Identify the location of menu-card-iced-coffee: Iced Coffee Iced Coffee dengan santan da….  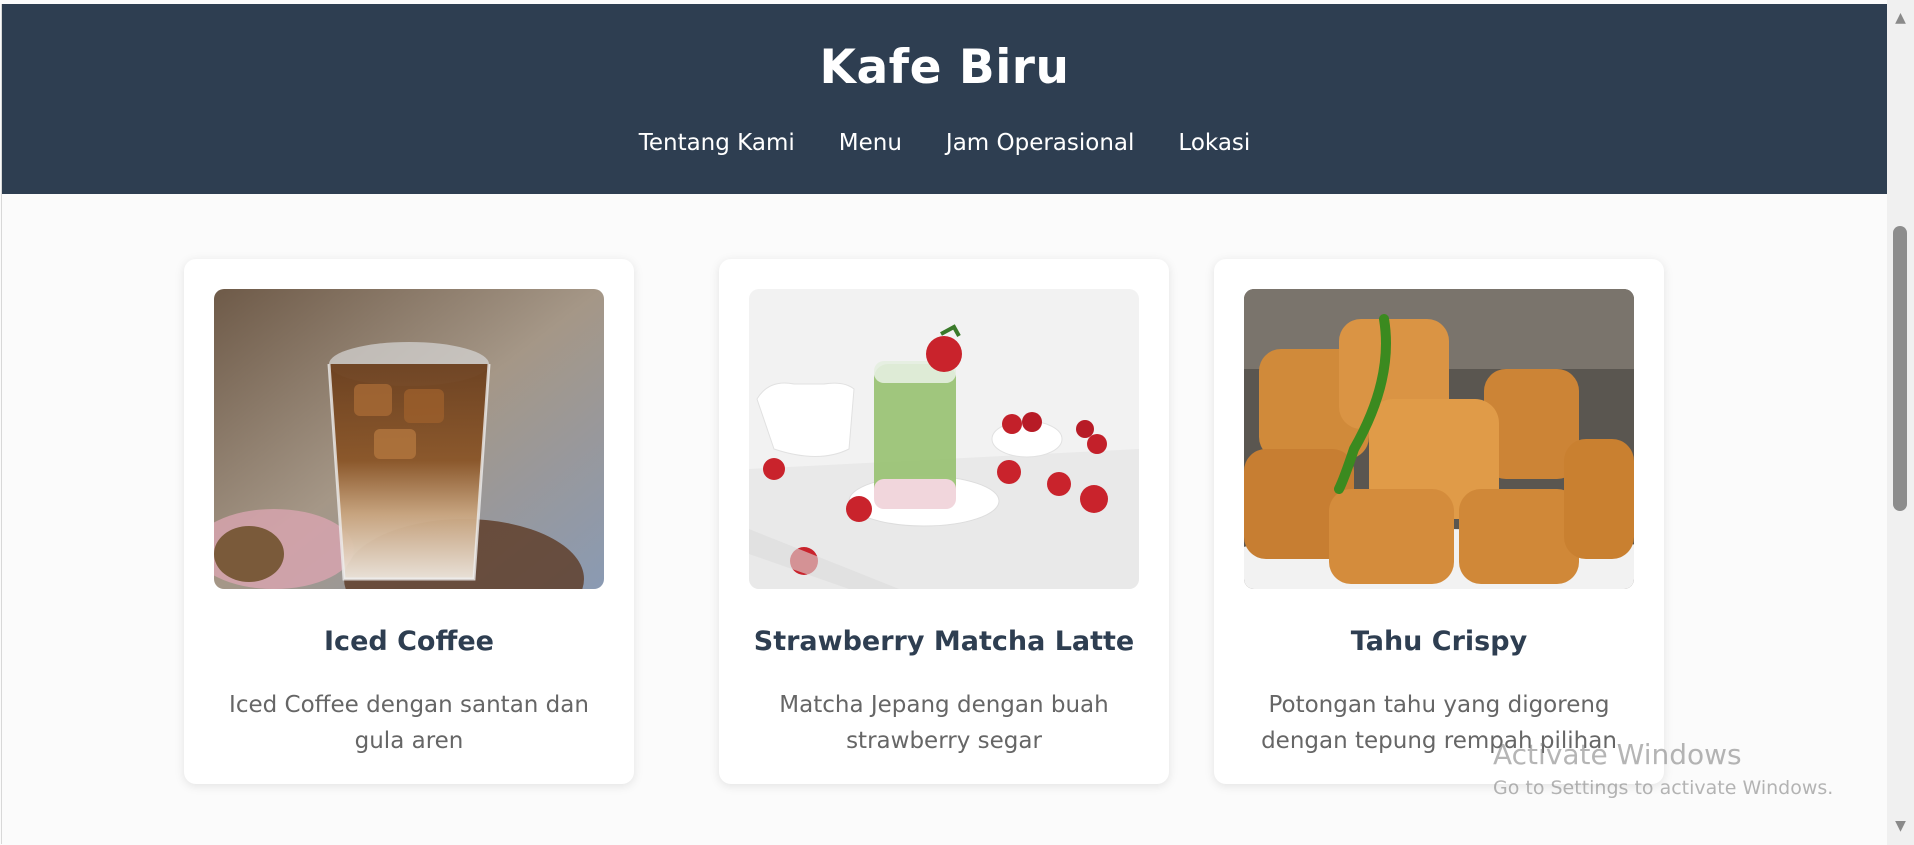
(409, 521).